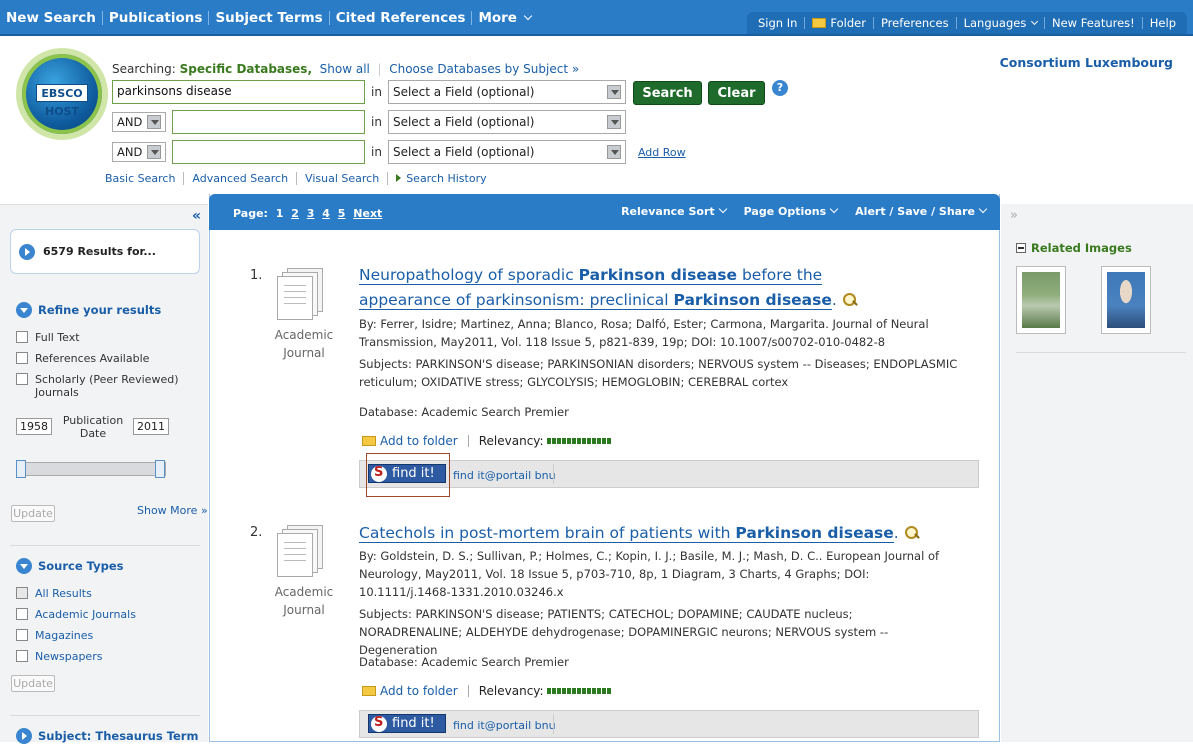 The height and width of the screenshot is (744, 1193). What do you see at coordinates (130, 122) in the screenshot?
I see `boolean-value: AND` at bounding box center [130, 122].